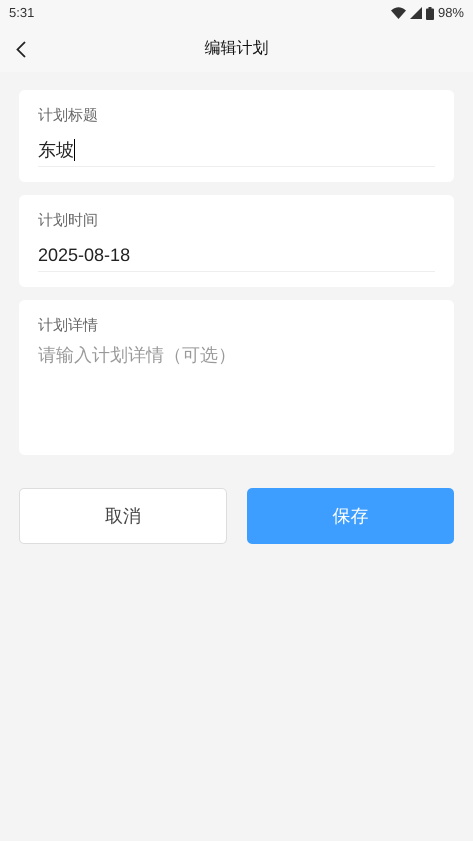 The image size is (473, 841). I want to click on wifi-icon, so click(398, 13).